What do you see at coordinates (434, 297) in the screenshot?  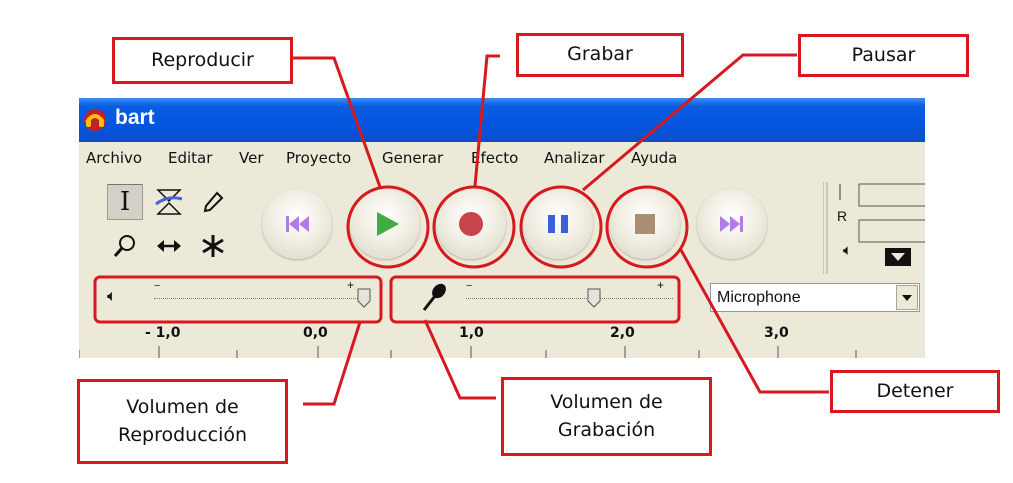 I see `microphone-icon` at bounding box center [434, 297].